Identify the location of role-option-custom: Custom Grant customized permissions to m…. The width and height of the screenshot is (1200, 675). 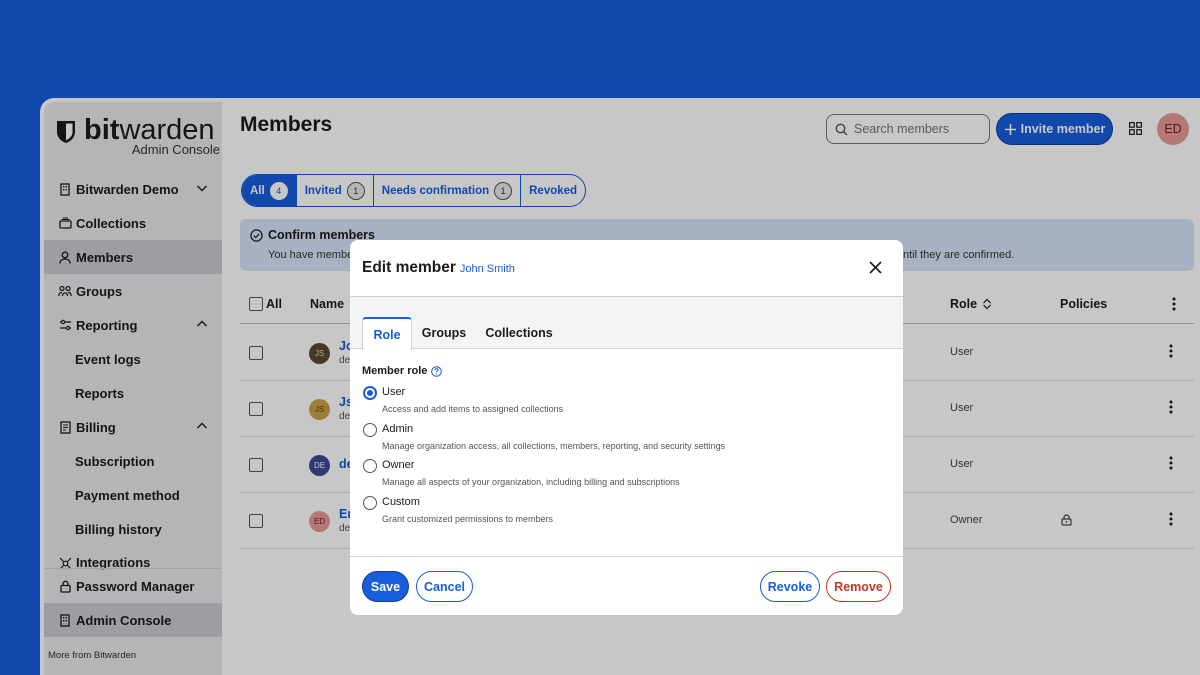
(622, 514).